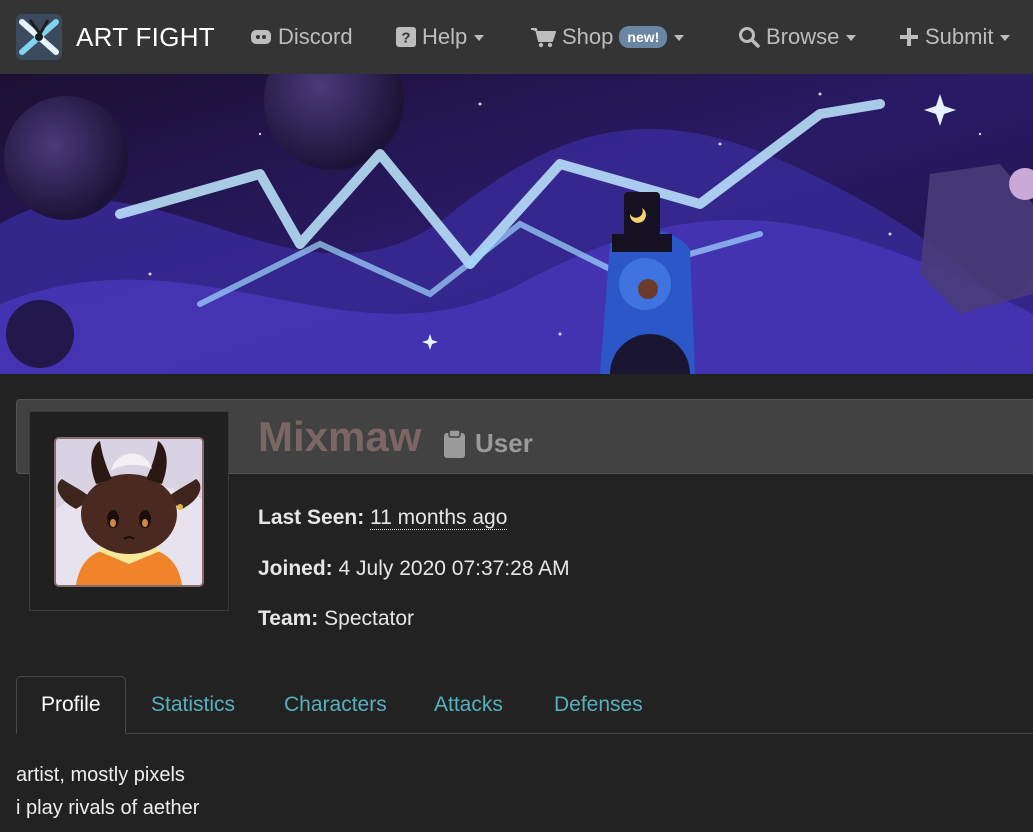  I want to click on tab-defenses: Defenses, so click(598, 705).